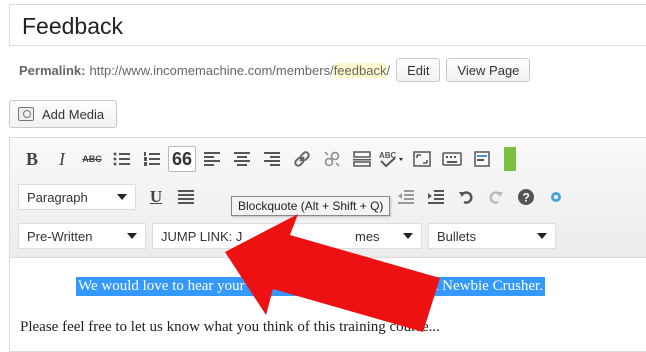 Image resolution: width=646 pixels, height=352 pixels. I want to click on outdent-icon, so click(406, 197).